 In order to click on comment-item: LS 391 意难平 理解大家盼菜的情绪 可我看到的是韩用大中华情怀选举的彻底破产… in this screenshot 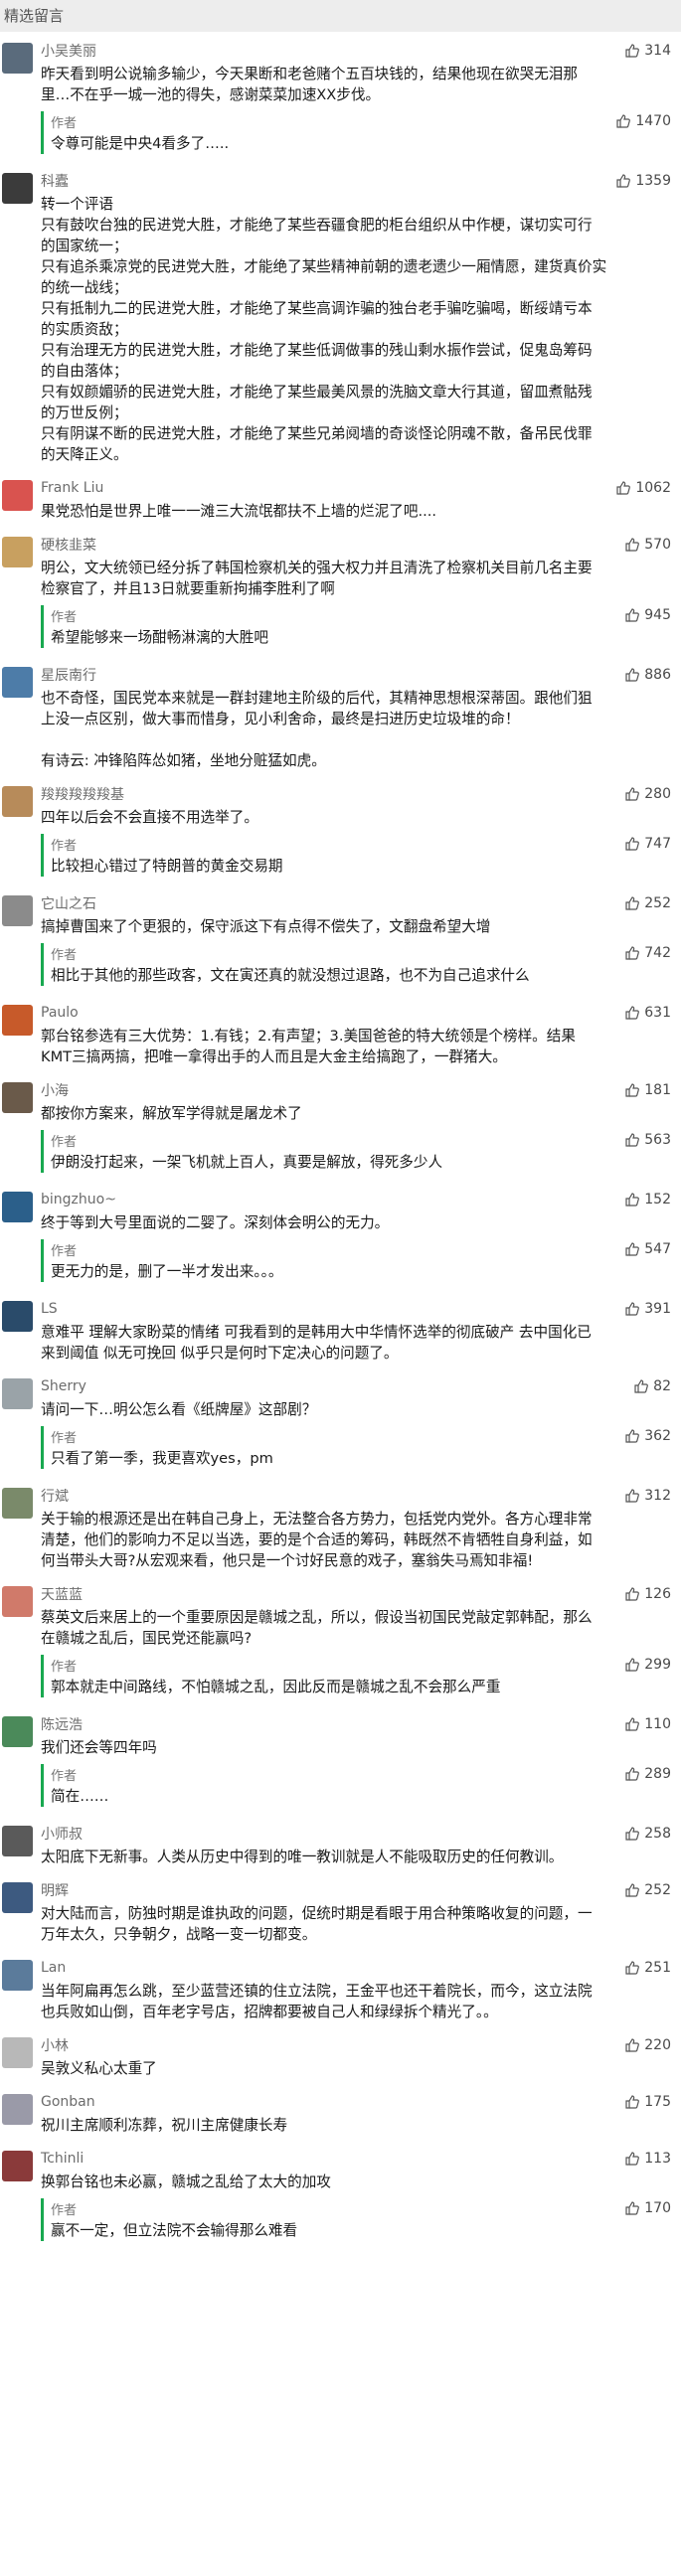, I will do `click(340, 1329)`.